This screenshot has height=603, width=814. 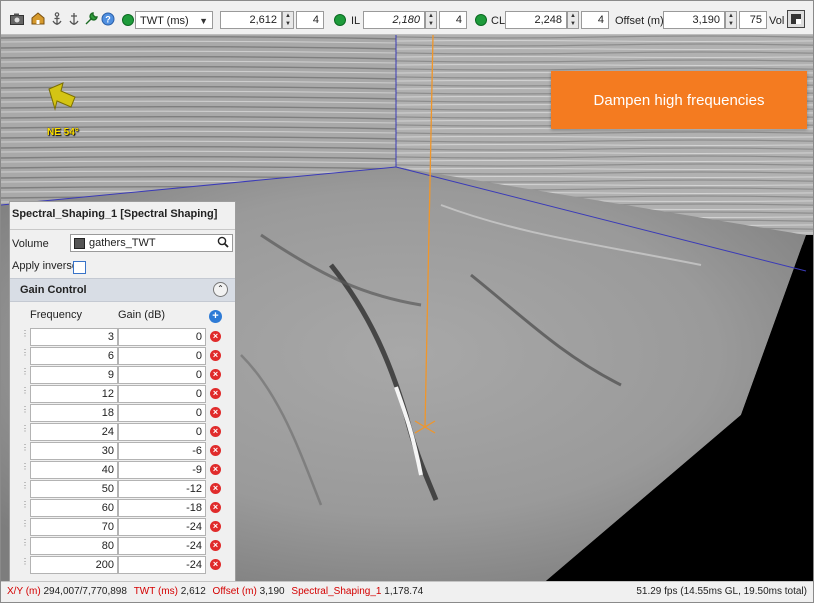 I want to click on frequency-cell: 12, so click(x=74, y=394).